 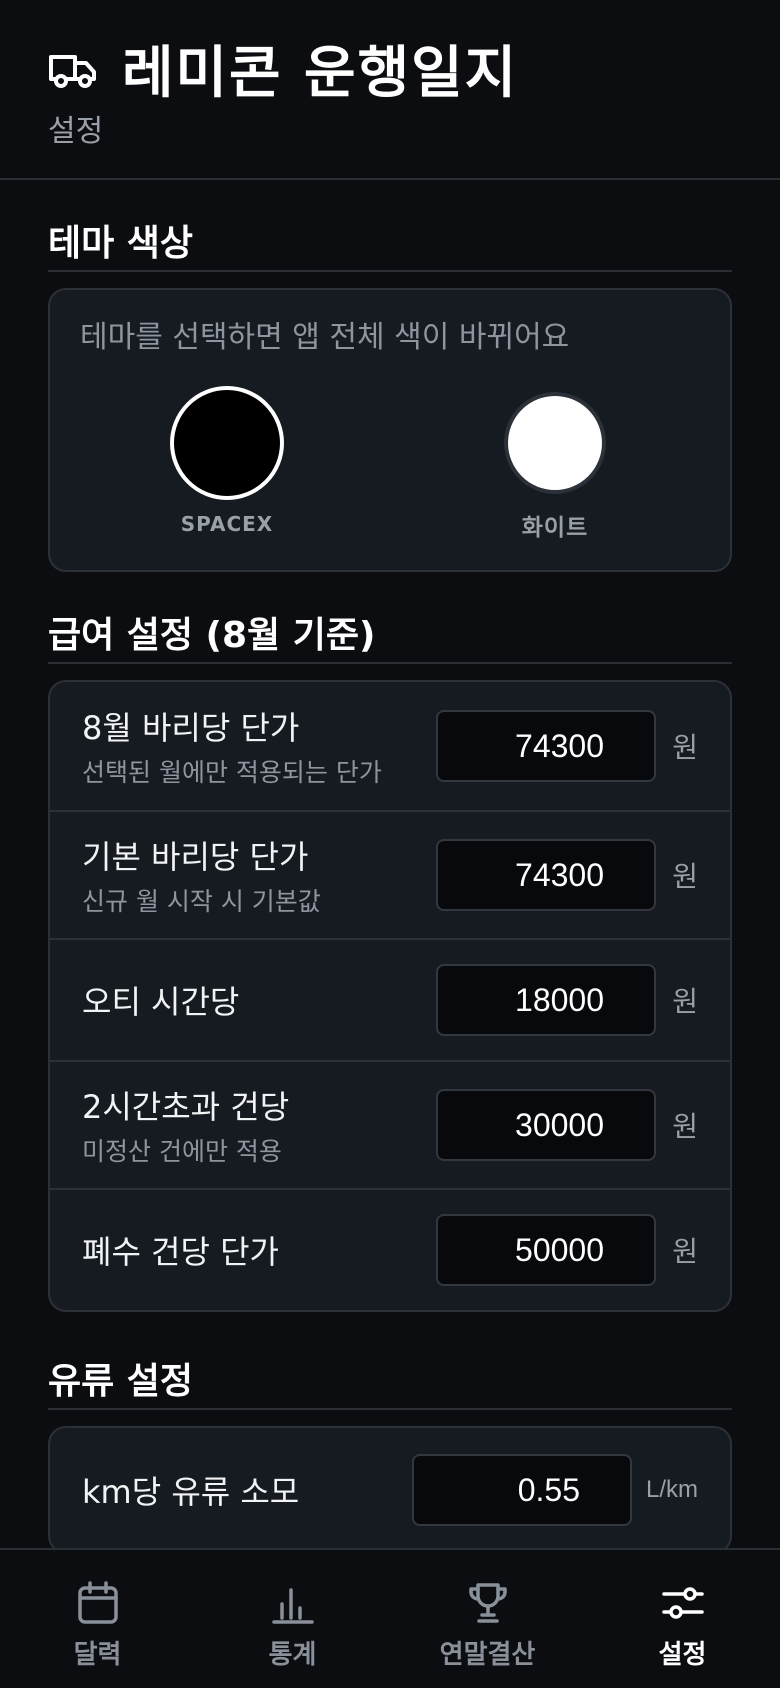 I want to click on nav-item-settings: 설정, so click(x=682, y=1619).